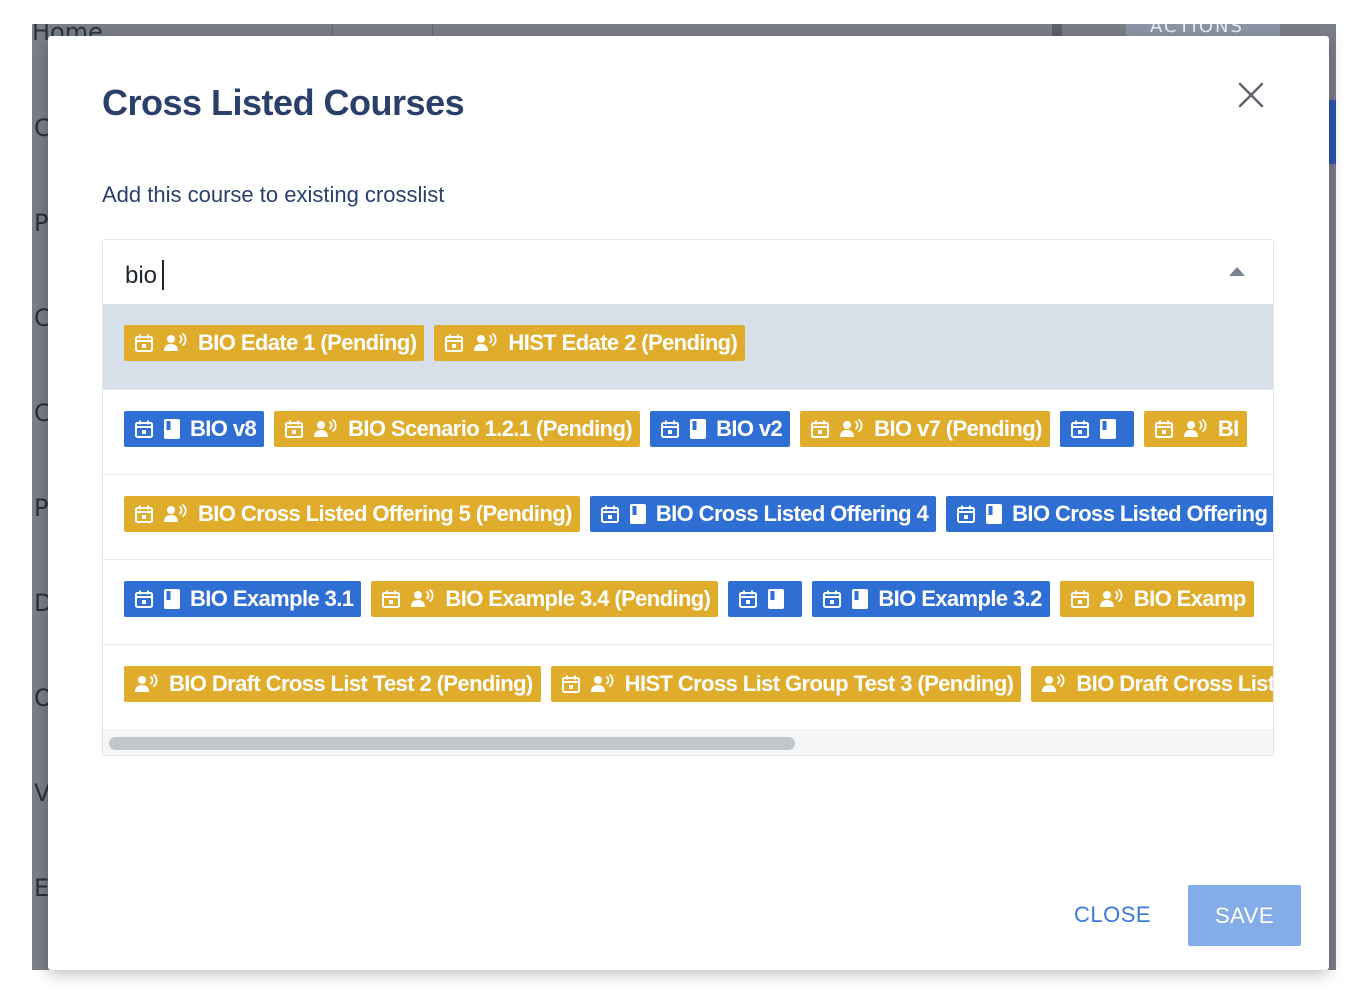 The height and width of the screenshot is (994, 1367). I want to click on text-cursor, so click(163, 275).